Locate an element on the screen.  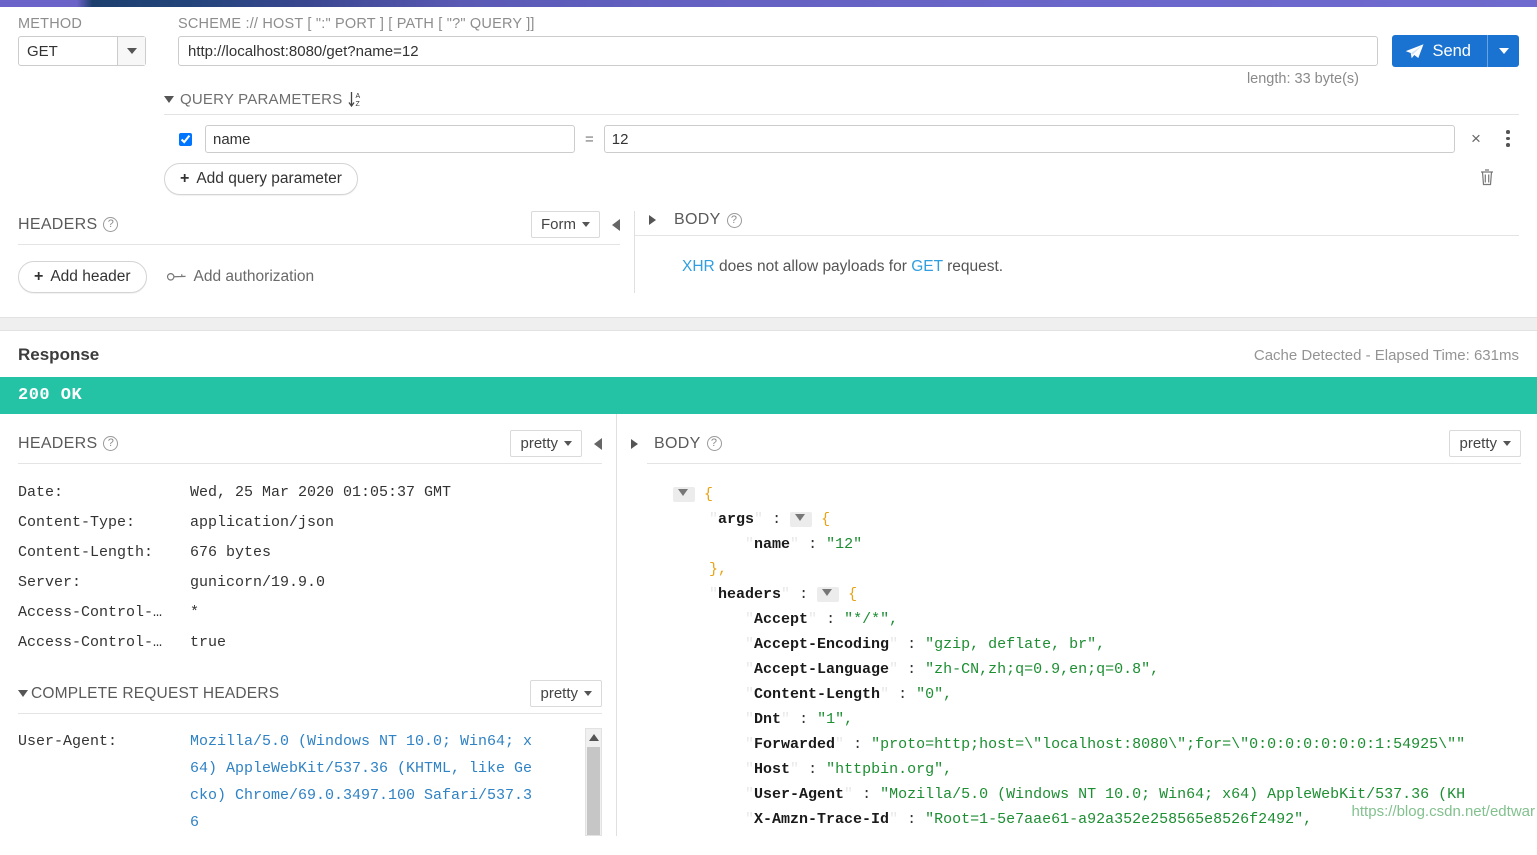
table-row: Content-Length: 676 bytes is located at coordinates (310, 553).